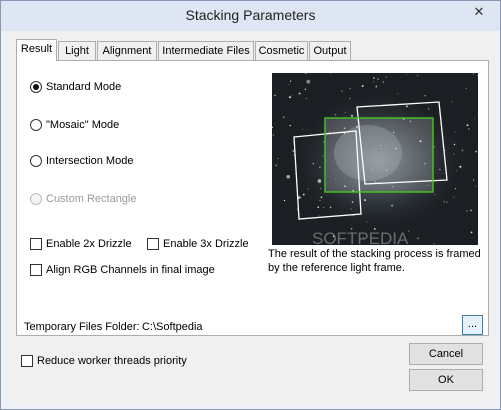  I want to click on cancel-button: Cancel, so click(446, 354).